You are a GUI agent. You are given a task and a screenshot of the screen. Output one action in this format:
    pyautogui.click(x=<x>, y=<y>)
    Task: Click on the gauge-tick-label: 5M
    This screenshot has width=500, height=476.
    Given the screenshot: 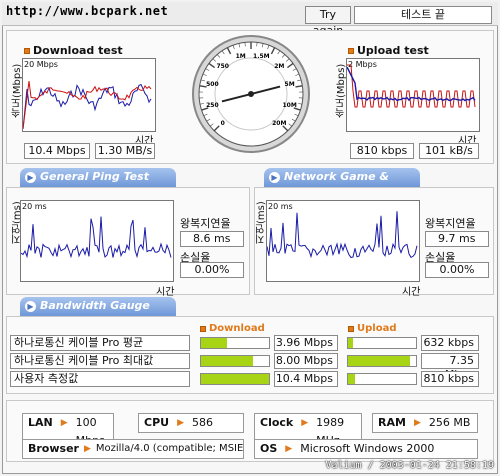 What is the action you would take?
    pyautogui.click(x=290, y=84)
    